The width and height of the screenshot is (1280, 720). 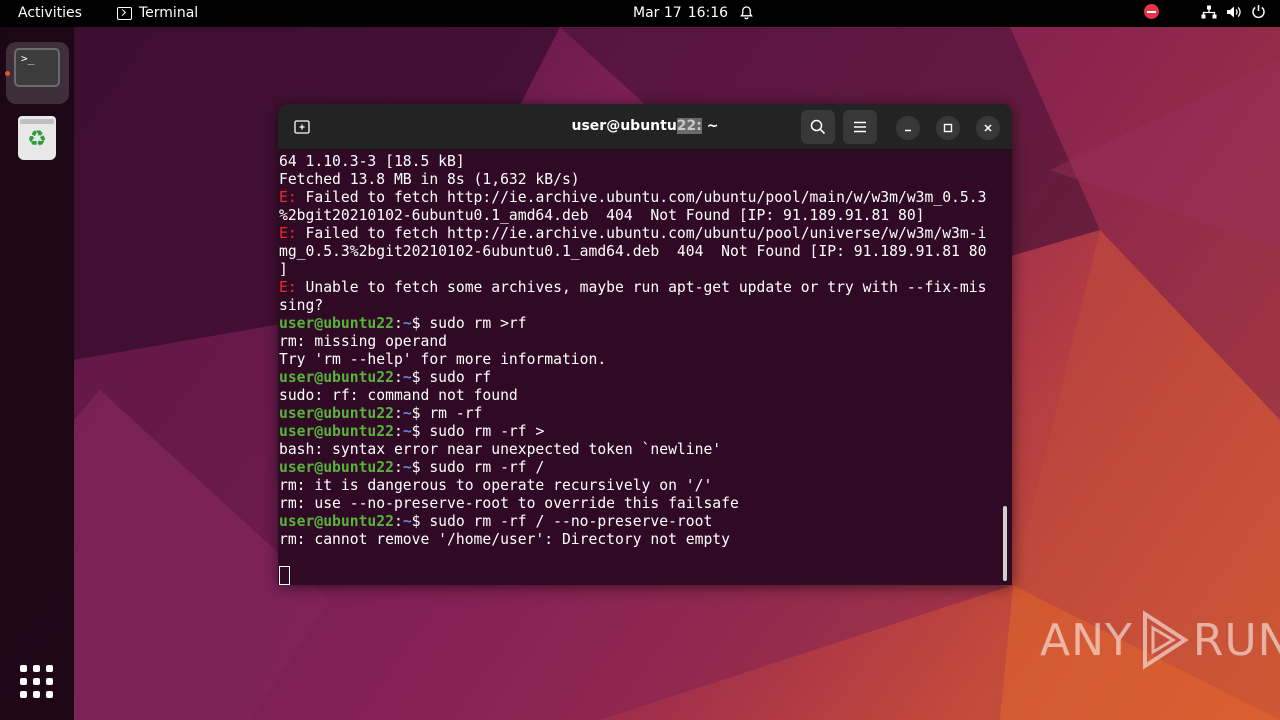 What do you see at coordinates (632, 324) in the screenshot?
I see `terminal-line: user@ubuntu22:~$ sudo rm >rf` at bounding box center [632, 324].